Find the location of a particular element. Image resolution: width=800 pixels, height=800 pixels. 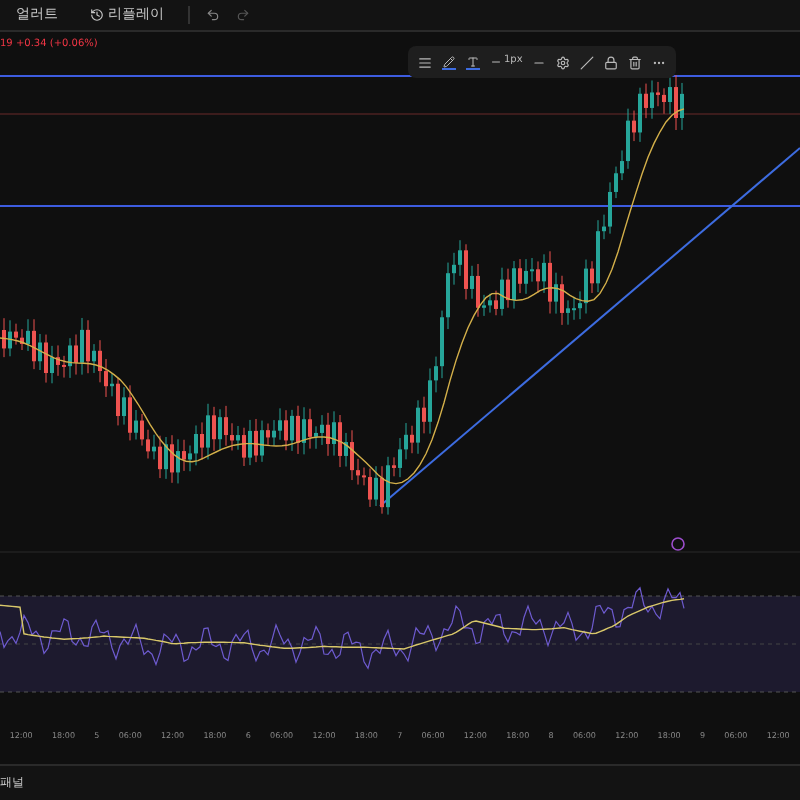

event-marker-icon is located at coordinates (678, 544).